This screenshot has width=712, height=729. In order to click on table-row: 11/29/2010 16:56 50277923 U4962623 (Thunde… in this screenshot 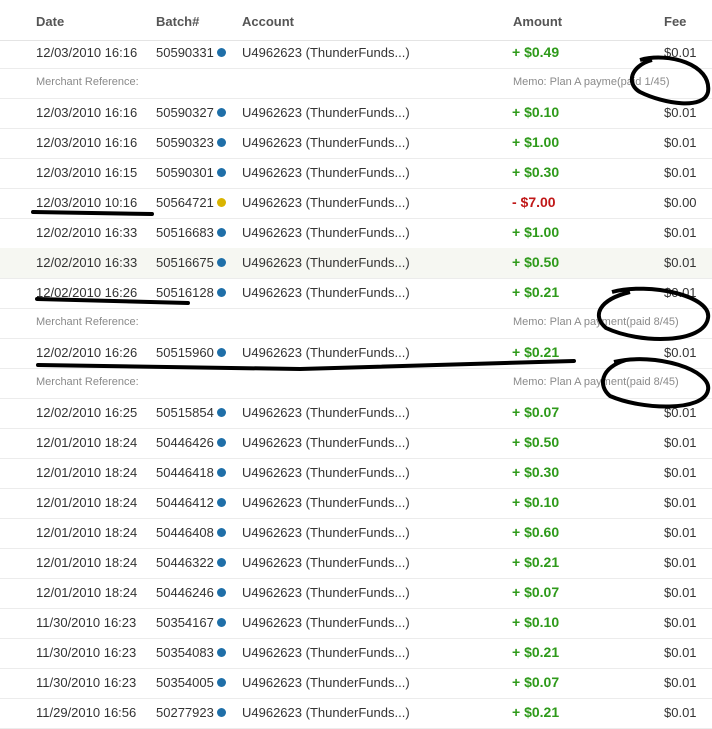, I will do `click(356, 713)`.